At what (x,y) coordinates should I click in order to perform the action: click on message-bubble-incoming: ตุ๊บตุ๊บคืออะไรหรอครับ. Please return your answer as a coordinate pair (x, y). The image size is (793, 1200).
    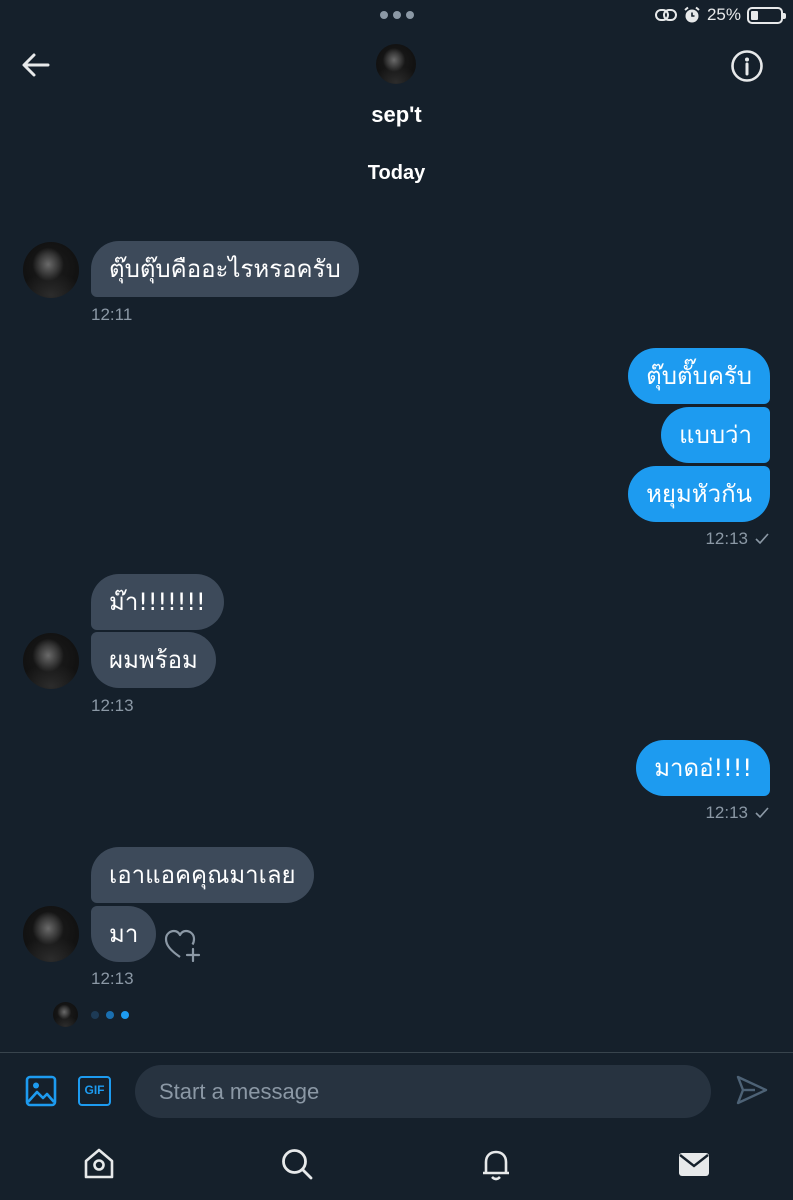
    Looking at the image, I should click on (225, 269).